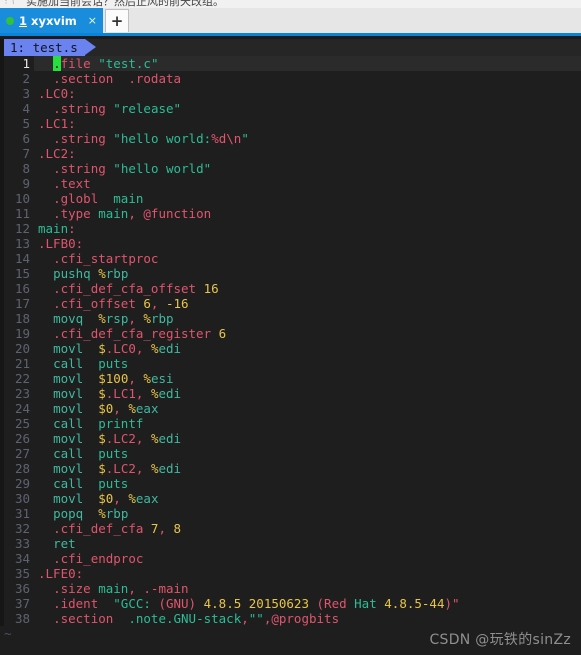 This screenshot has width=581, height=655. I want to click on new-tab-button: +, so click(117, 20).